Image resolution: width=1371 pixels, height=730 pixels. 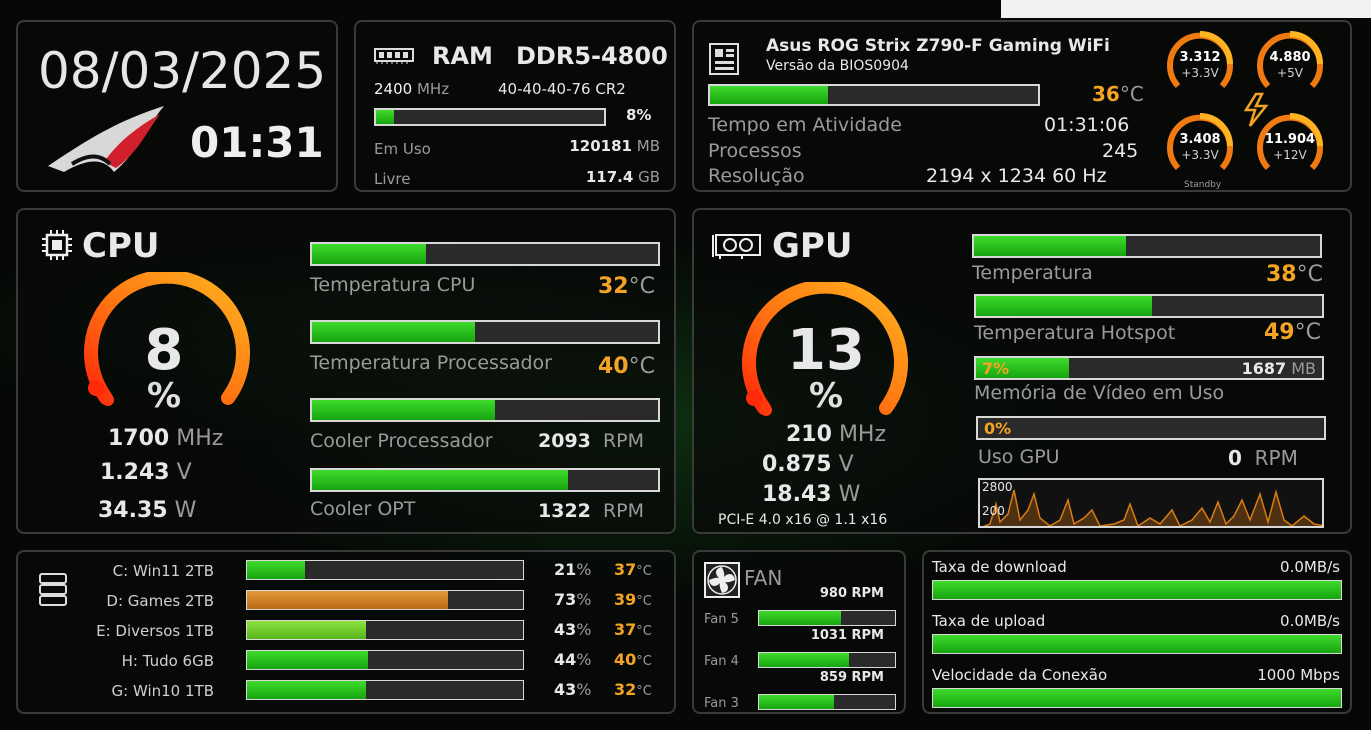 What do you see at coordinates (485, 254) in the screenshot?
I see `cpu-temp-bar` at bounding box center [485, 254].